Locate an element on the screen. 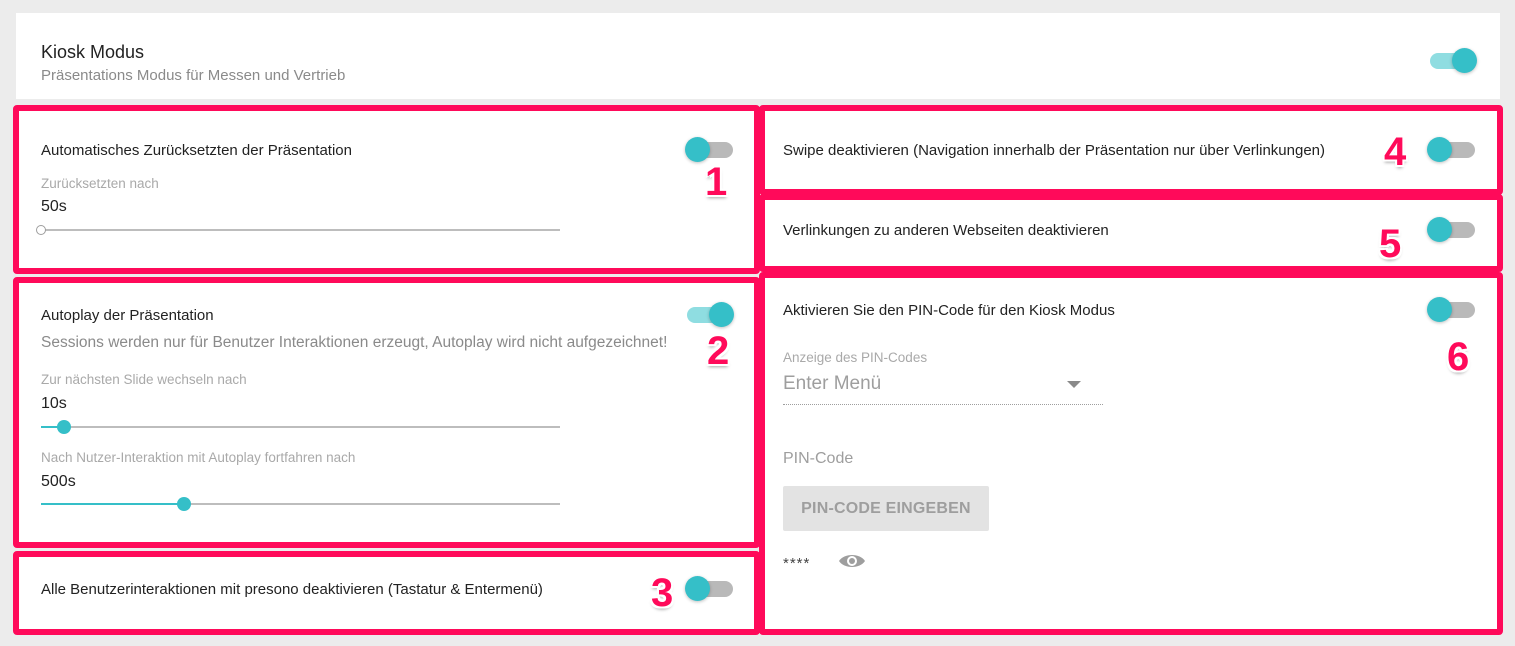 This screenshot has width=1515, height=646. annotation-number-3: 3 is located at coordinates (662, 593).